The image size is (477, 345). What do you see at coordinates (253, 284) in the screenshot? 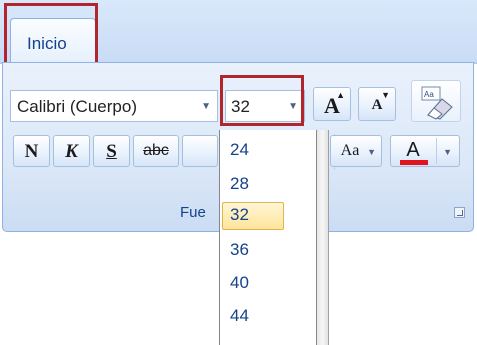
I see `dropdown-item-40: 40` at bounding box center [253, 284].